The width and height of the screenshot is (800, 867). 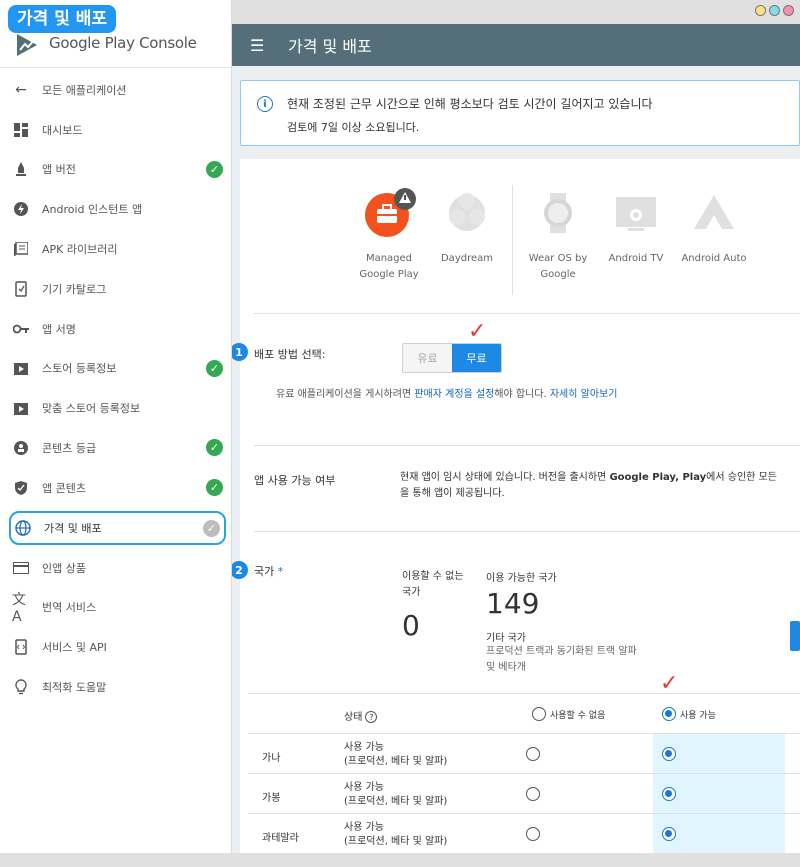 I want to click on unavailable-header: 사용할 수 없음, so click(x=578, y=716).